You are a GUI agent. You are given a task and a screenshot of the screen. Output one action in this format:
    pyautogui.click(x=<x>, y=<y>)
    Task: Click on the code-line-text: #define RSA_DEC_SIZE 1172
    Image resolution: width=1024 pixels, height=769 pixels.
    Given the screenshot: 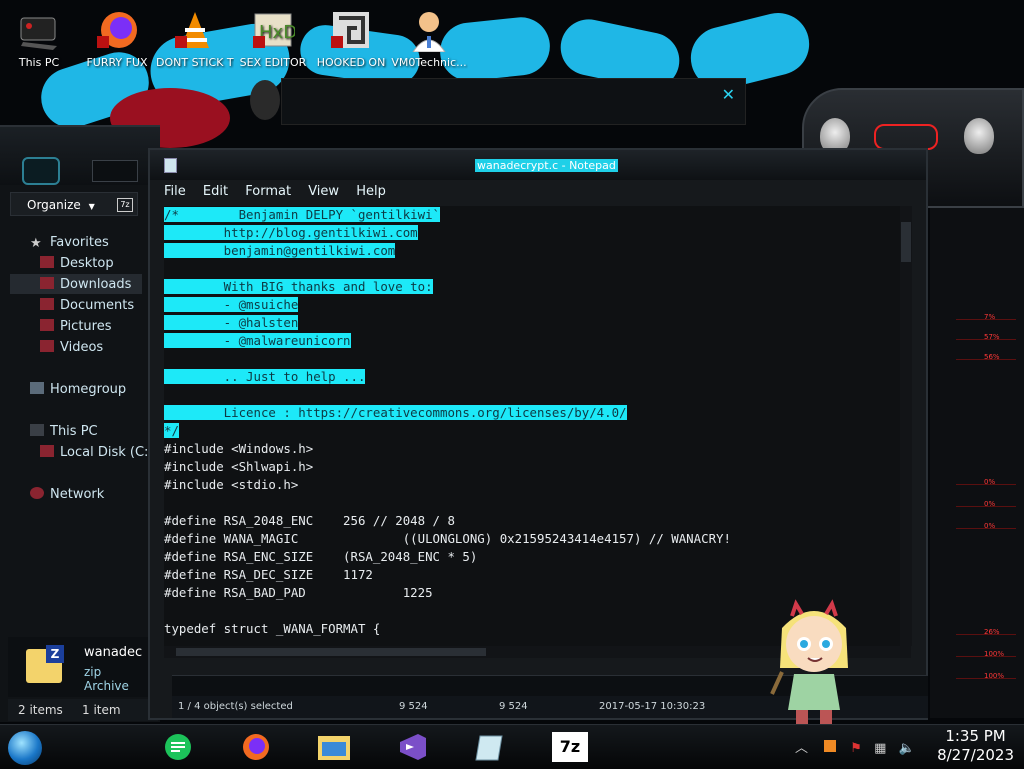 What is the action you would take?
    pyautogui.click(x=268, y=574)
    